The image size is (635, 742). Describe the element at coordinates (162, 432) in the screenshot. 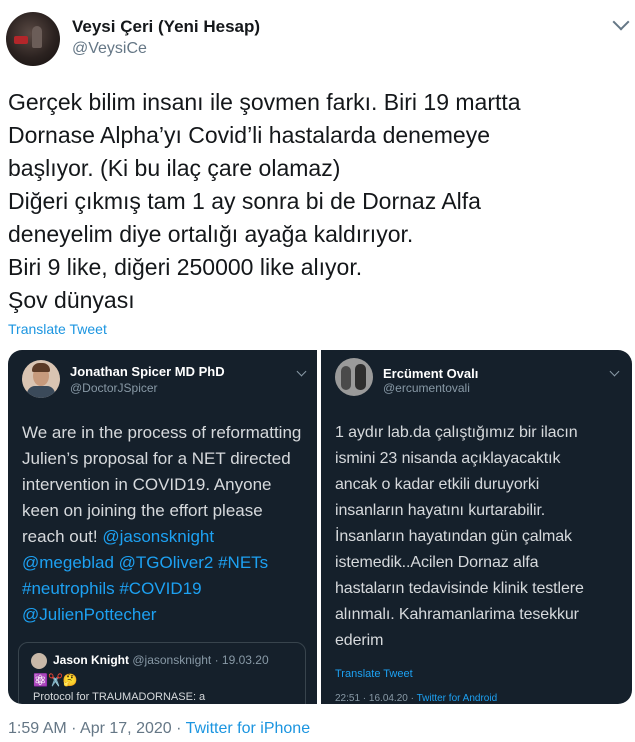

I see `tweet-line: We are in the process of reformatting` at that location.